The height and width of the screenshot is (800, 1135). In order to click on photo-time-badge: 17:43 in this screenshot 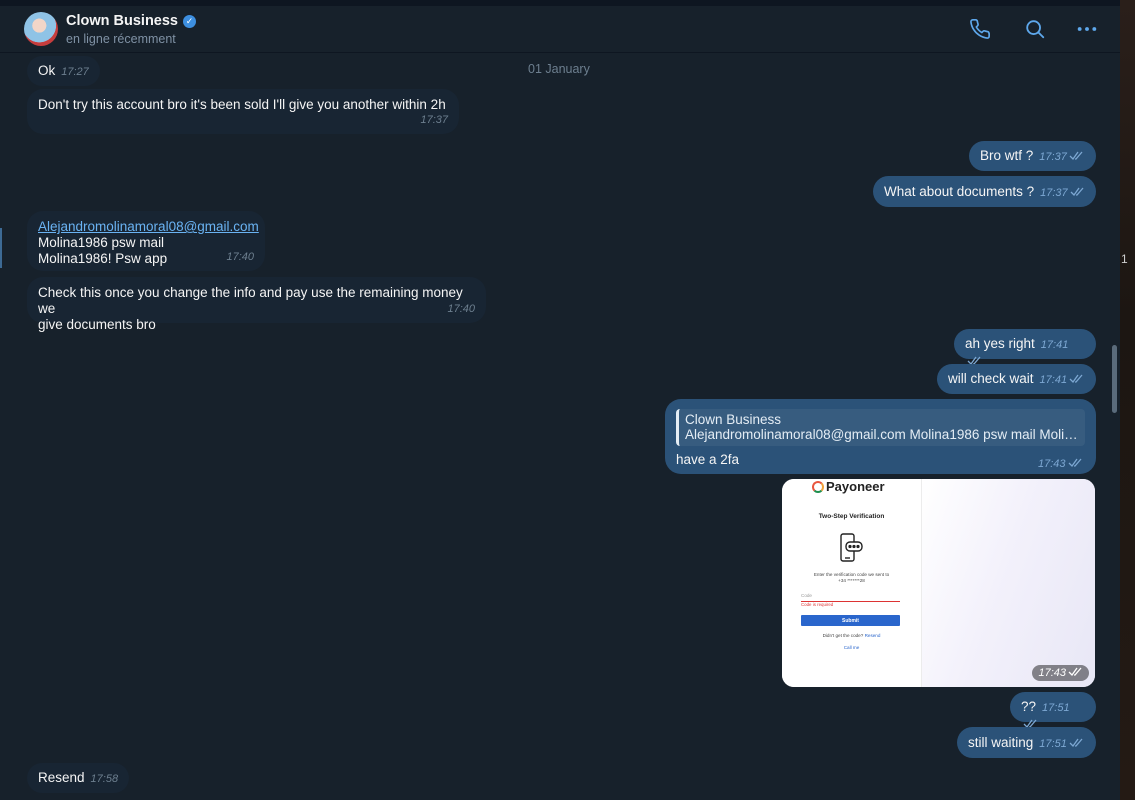, I will do `click(1060, 673)`.